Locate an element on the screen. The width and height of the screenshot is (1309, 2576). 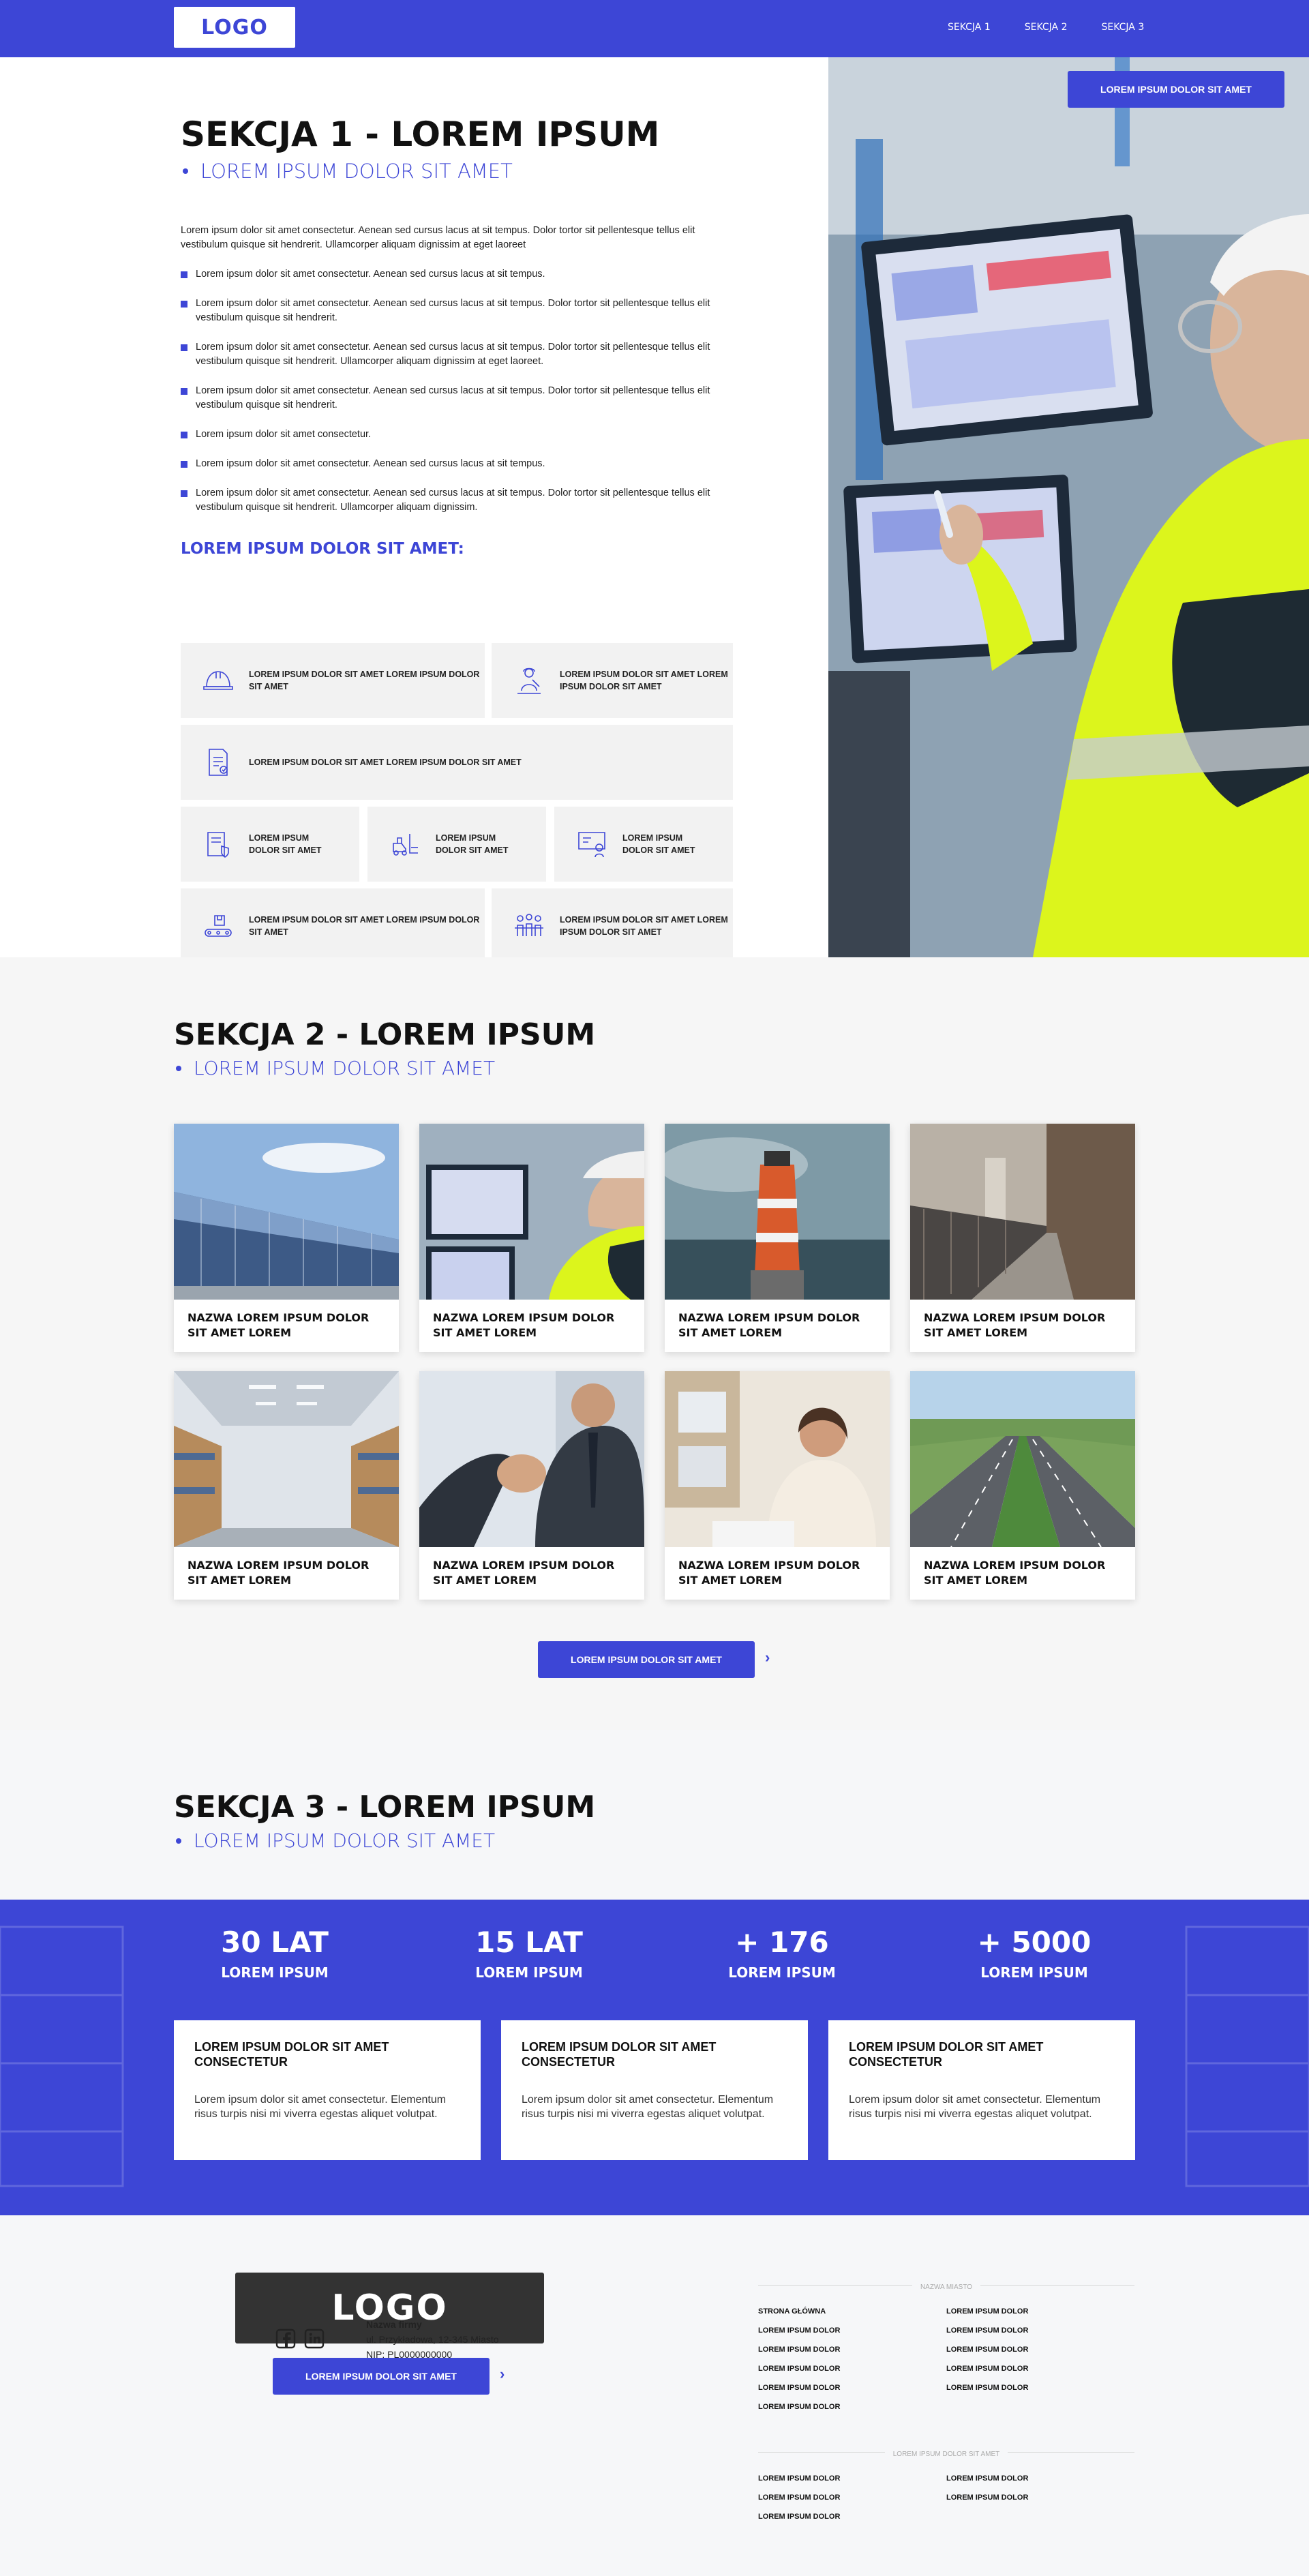
footer-link: STRONA GŁÓWNA is located at coordinates (852, 2311).